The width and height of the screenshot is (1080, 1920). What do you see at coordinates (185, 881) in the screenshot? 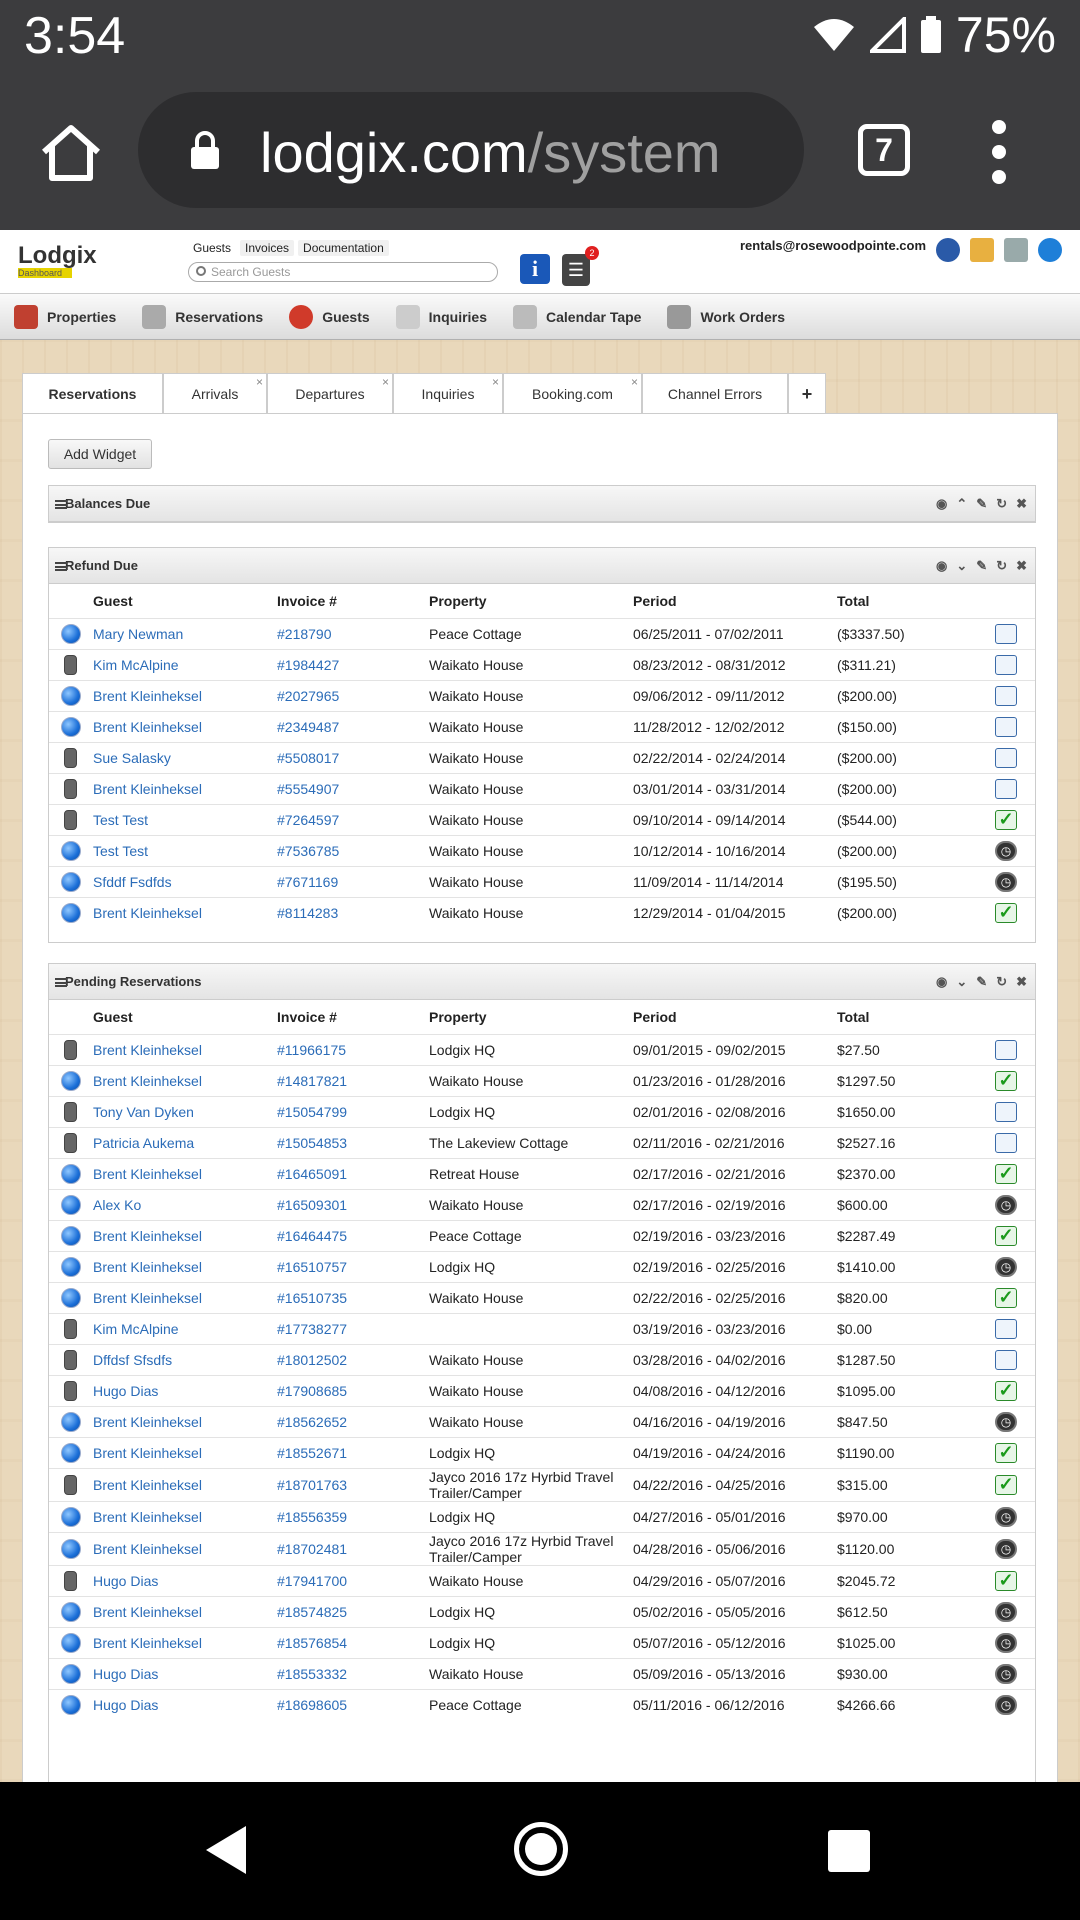
I see `guest-link: Sfddf Fsdfds` at bounding box center [185, 881].